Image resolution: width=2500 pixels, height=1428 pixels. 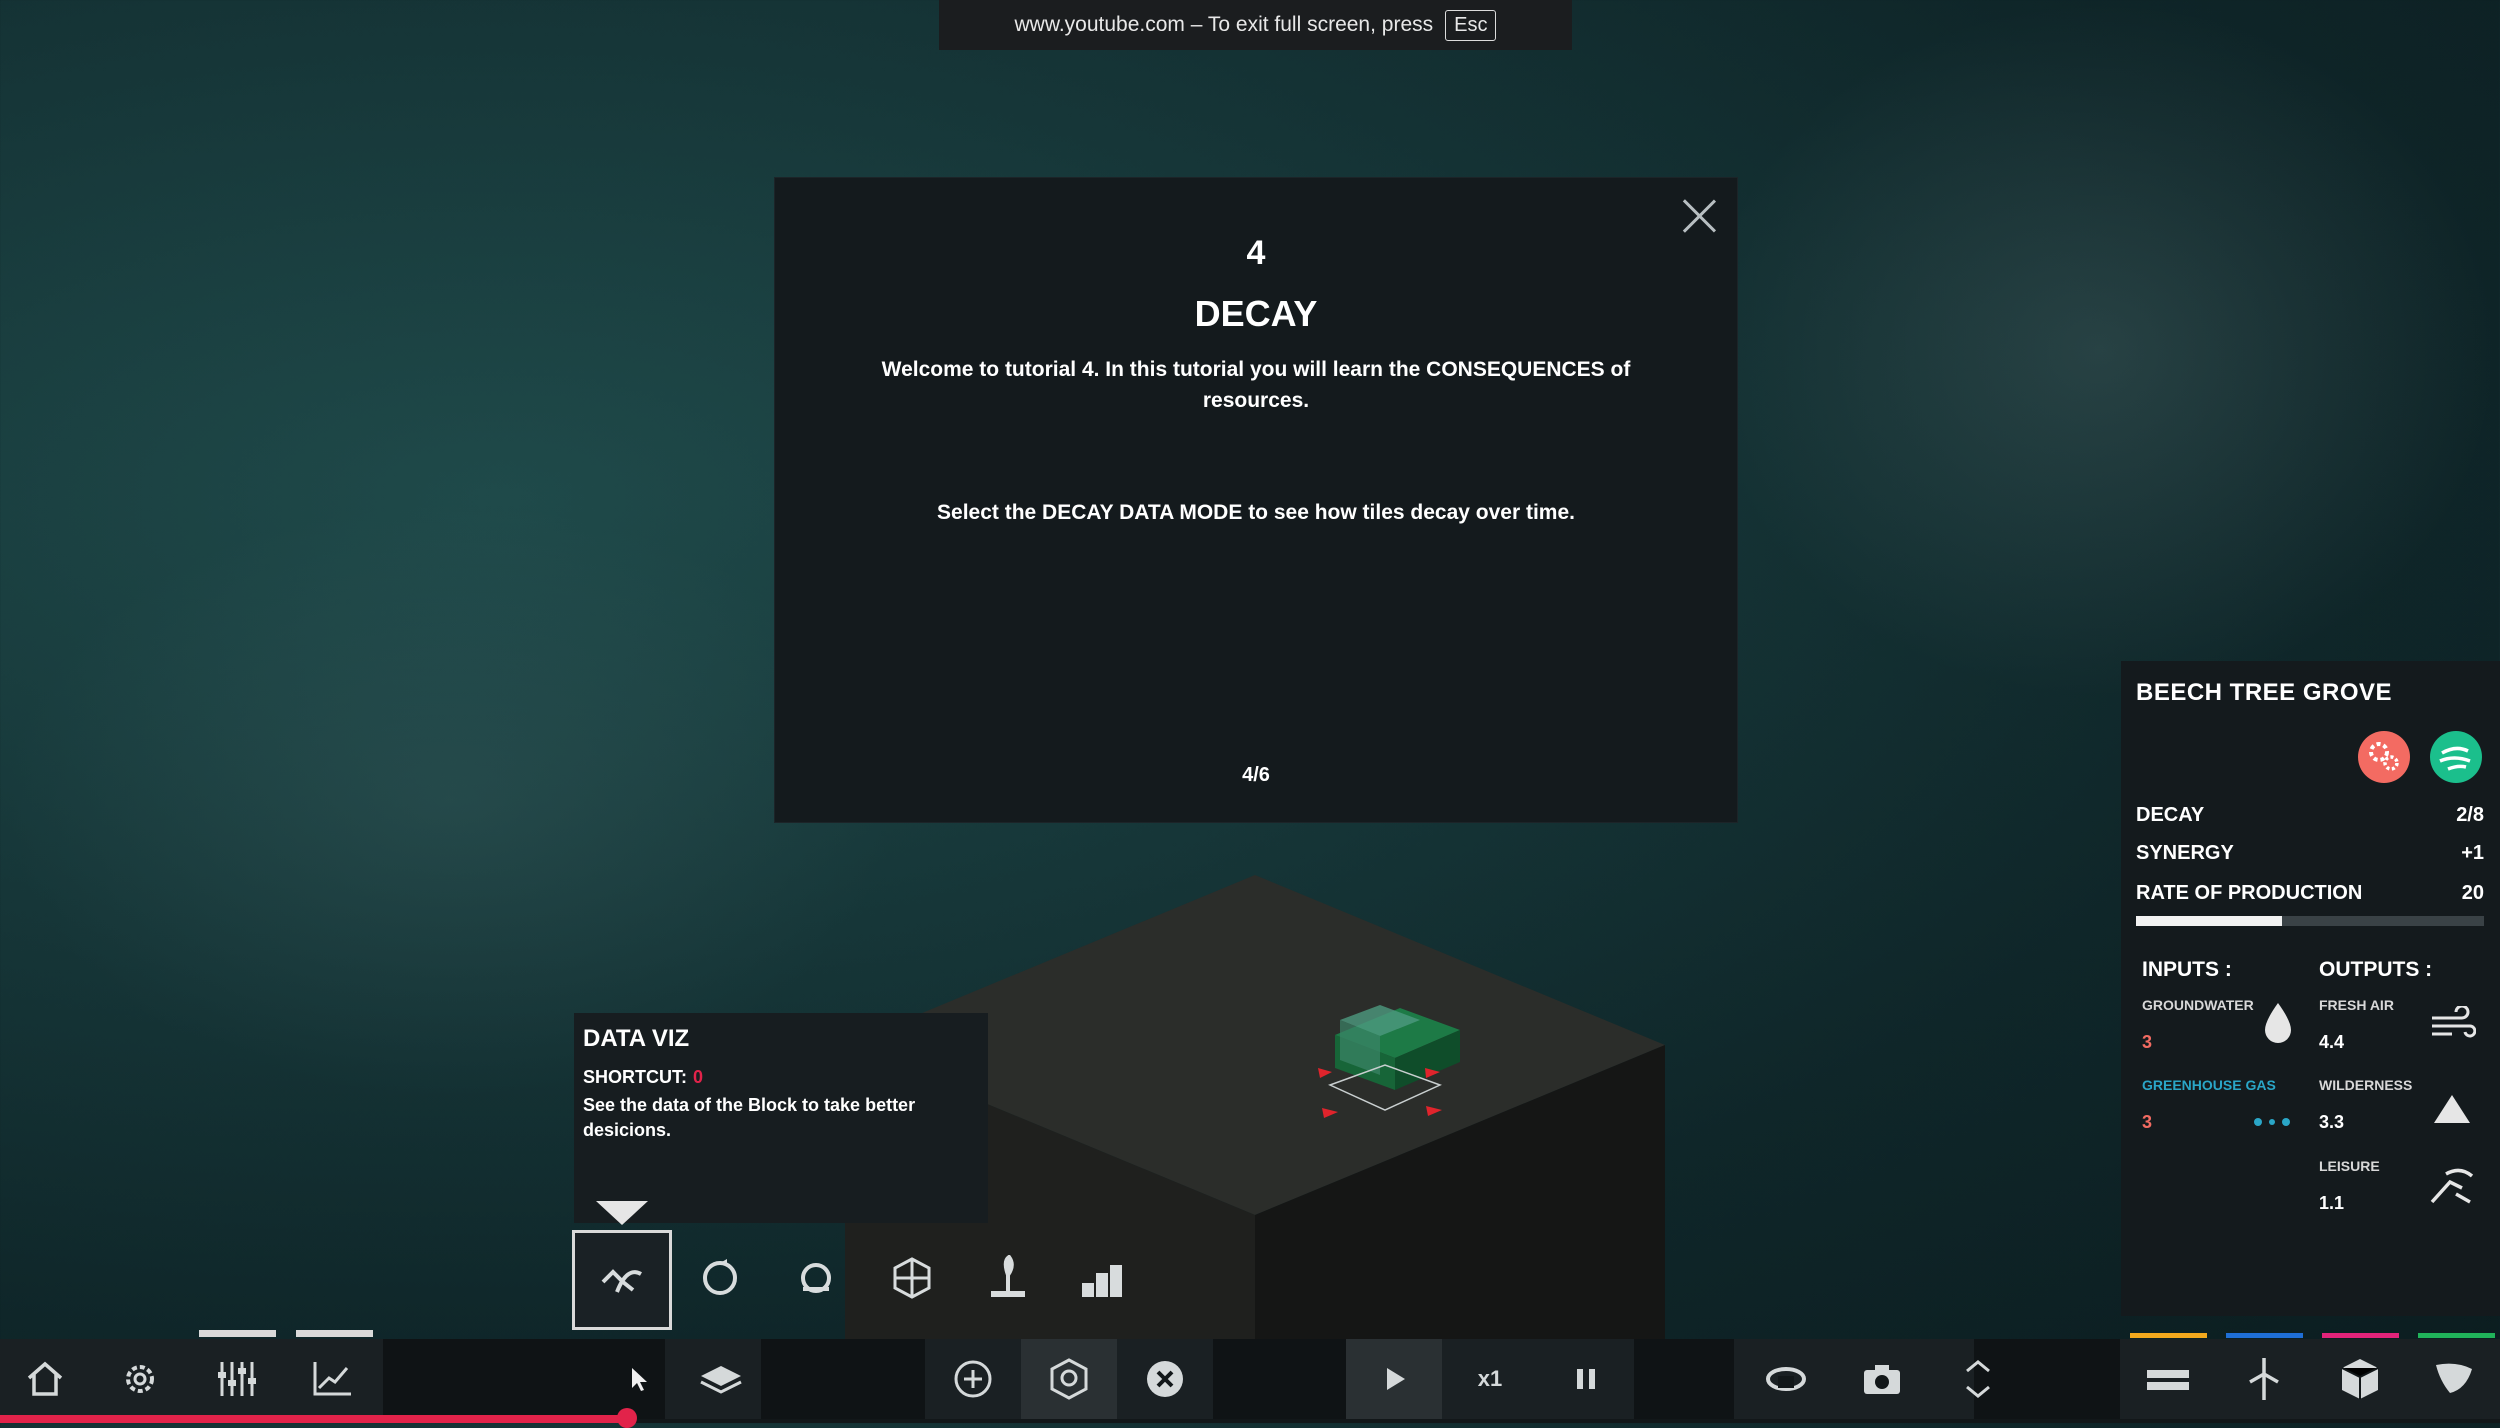 What do you see at coordinates (2209, 1085) in the screenshot?
I see `greenhouse-gas-label: GREENHOUSE GAS` at bounding box center [2209, 1085].